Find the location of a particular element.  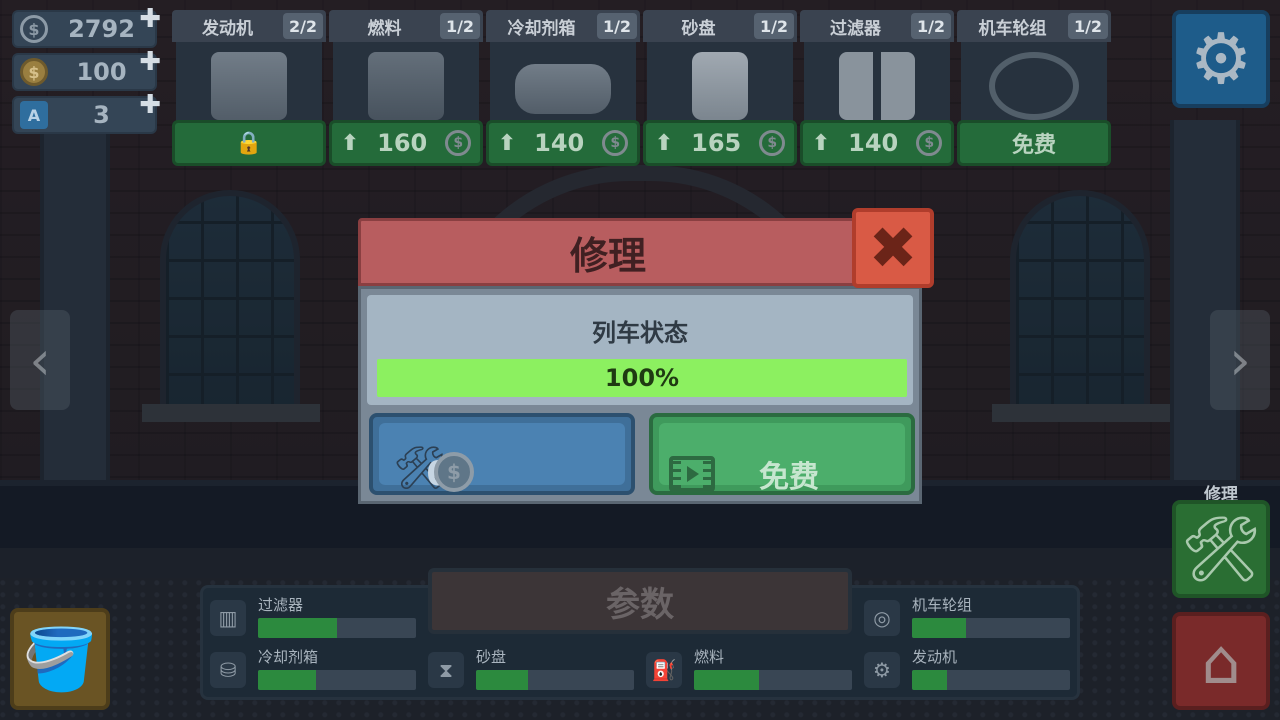

close-icon: ✖ is located at coordinates (893, 248).